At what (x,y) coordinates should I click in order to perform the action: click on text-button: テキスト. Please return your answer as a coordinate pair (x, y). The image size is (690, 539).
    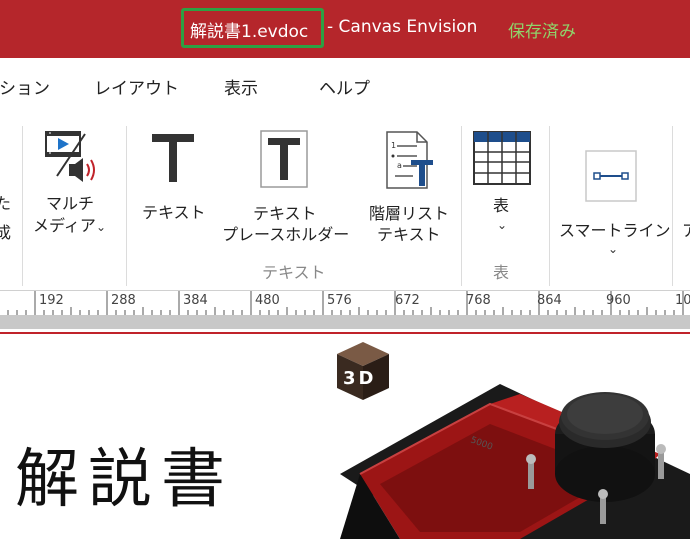
    Looking at the image, I should click on (173, 181).